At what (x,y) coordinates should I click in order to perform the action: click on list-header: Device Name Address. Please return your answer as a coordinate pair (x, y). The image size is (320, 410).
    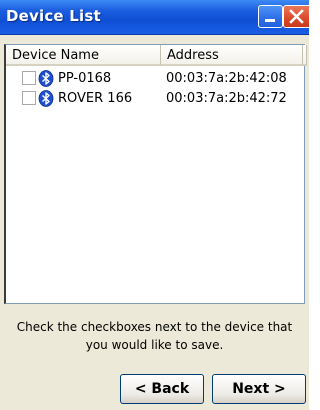
    Looking at the image, I should click on (156, 55).